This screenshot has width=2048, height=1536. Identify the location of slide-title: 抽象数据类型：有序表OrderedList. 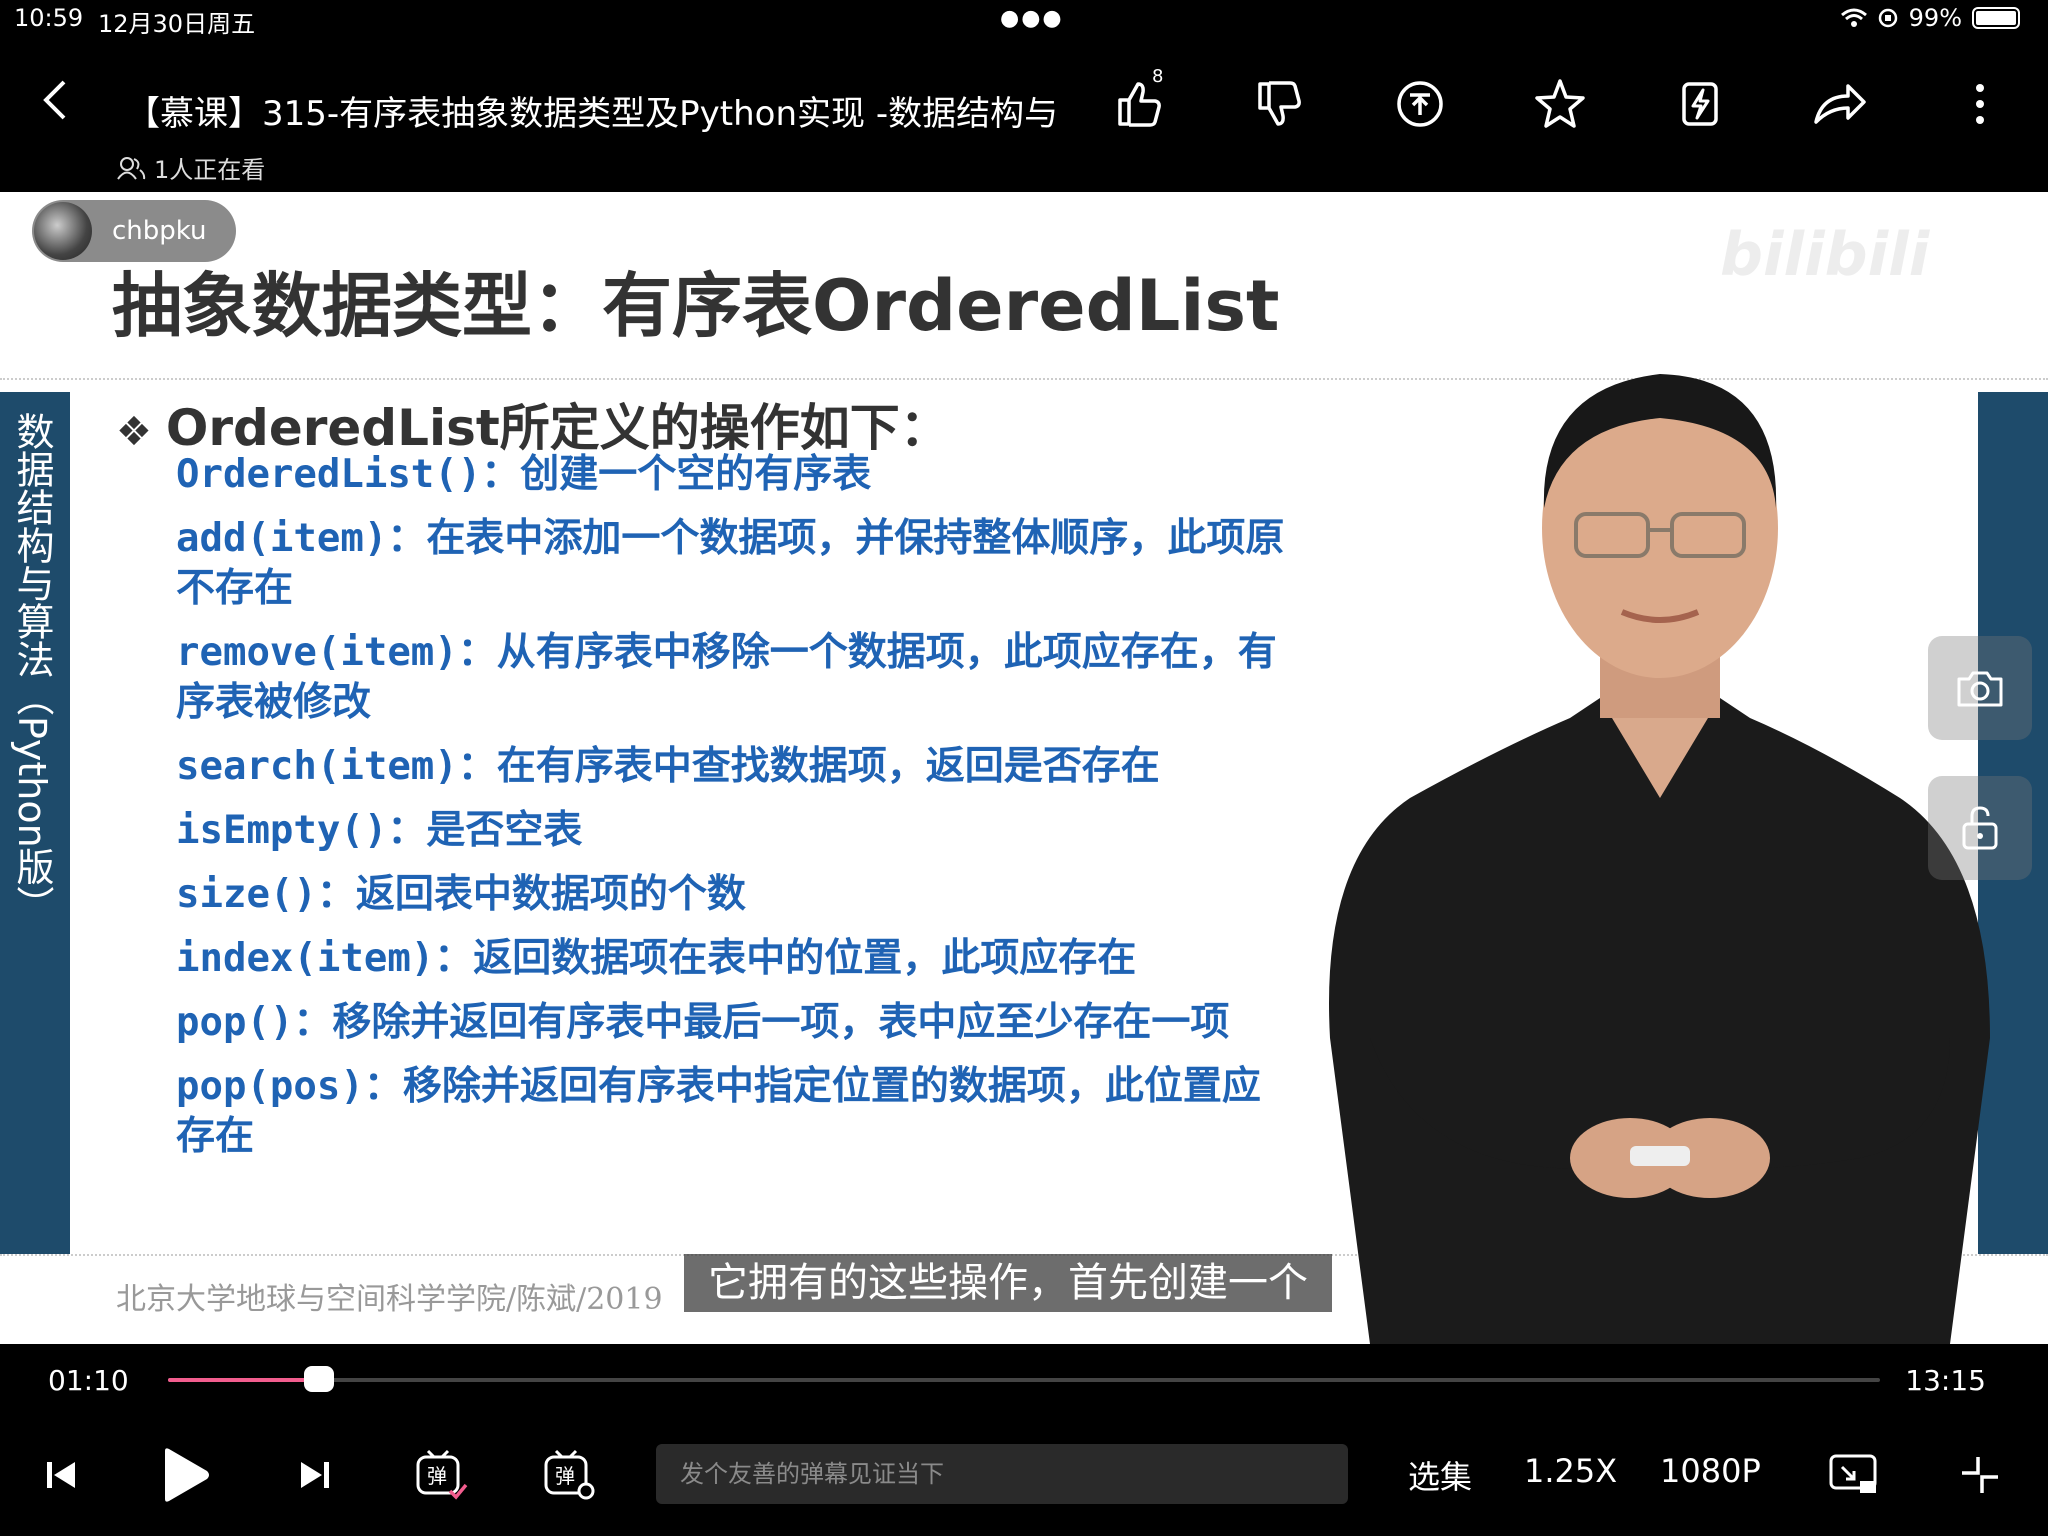
(696, 306).